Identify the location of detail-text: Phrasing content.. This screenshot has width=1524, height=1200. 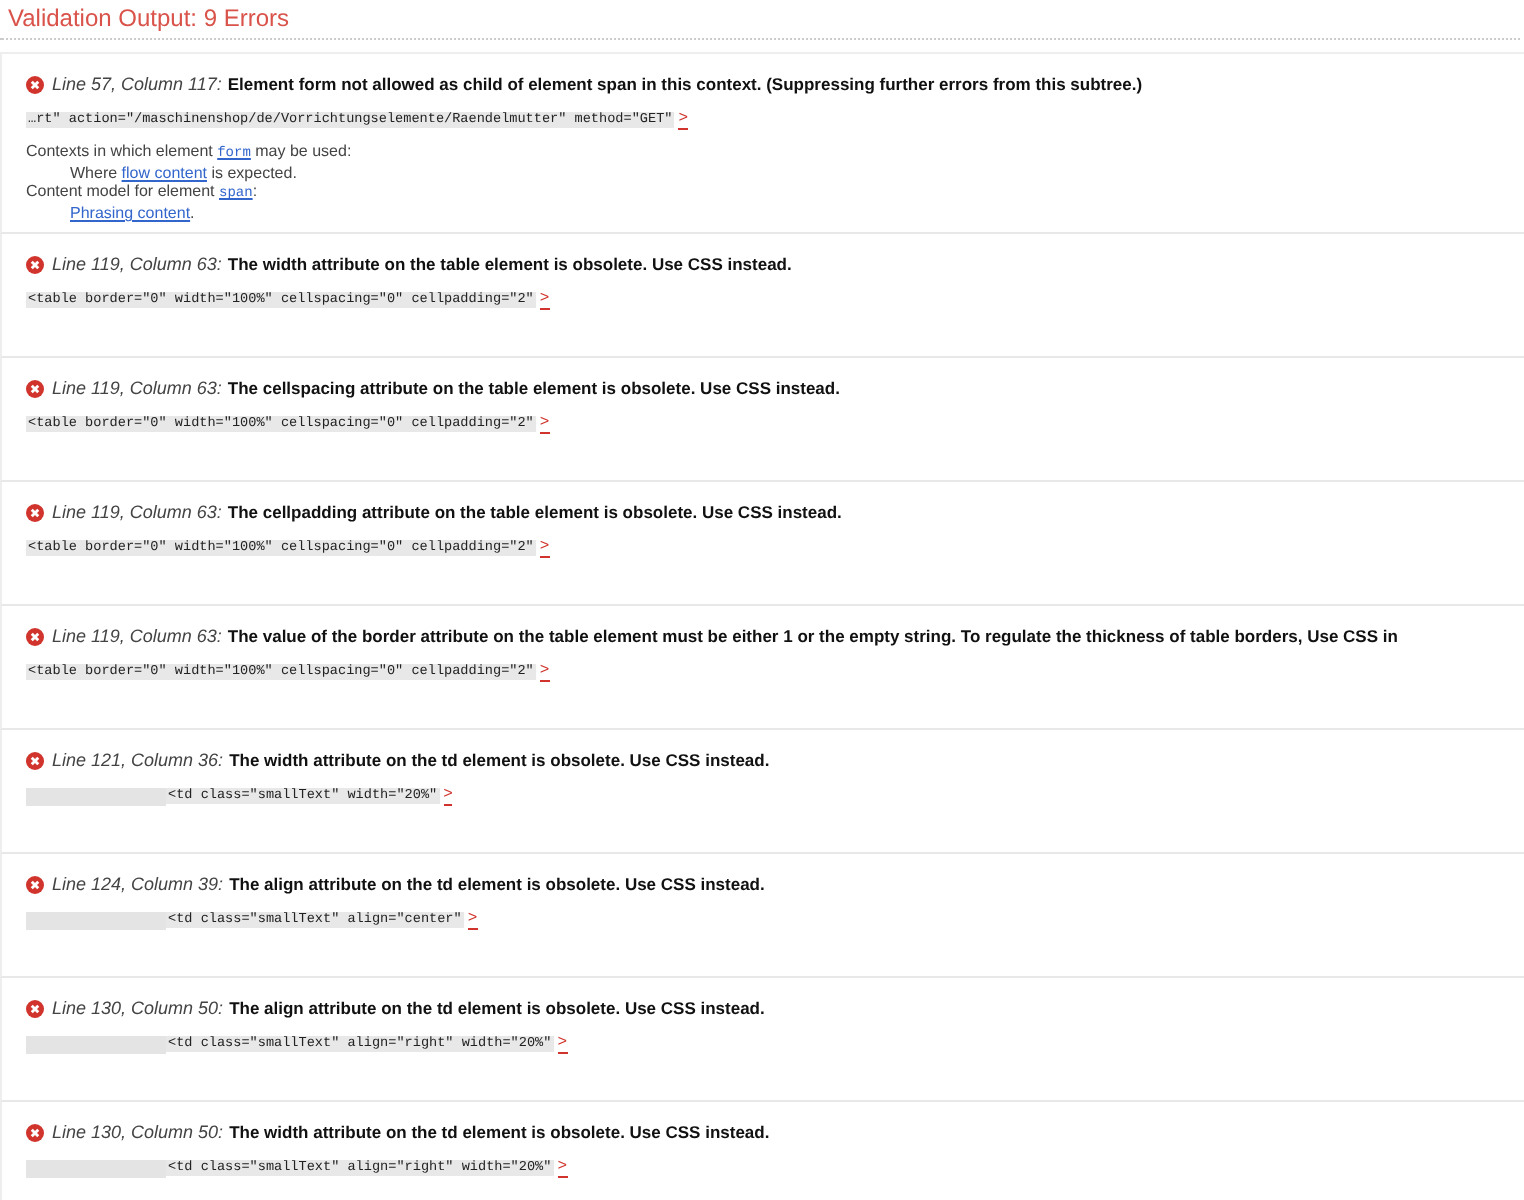
(132, 213).